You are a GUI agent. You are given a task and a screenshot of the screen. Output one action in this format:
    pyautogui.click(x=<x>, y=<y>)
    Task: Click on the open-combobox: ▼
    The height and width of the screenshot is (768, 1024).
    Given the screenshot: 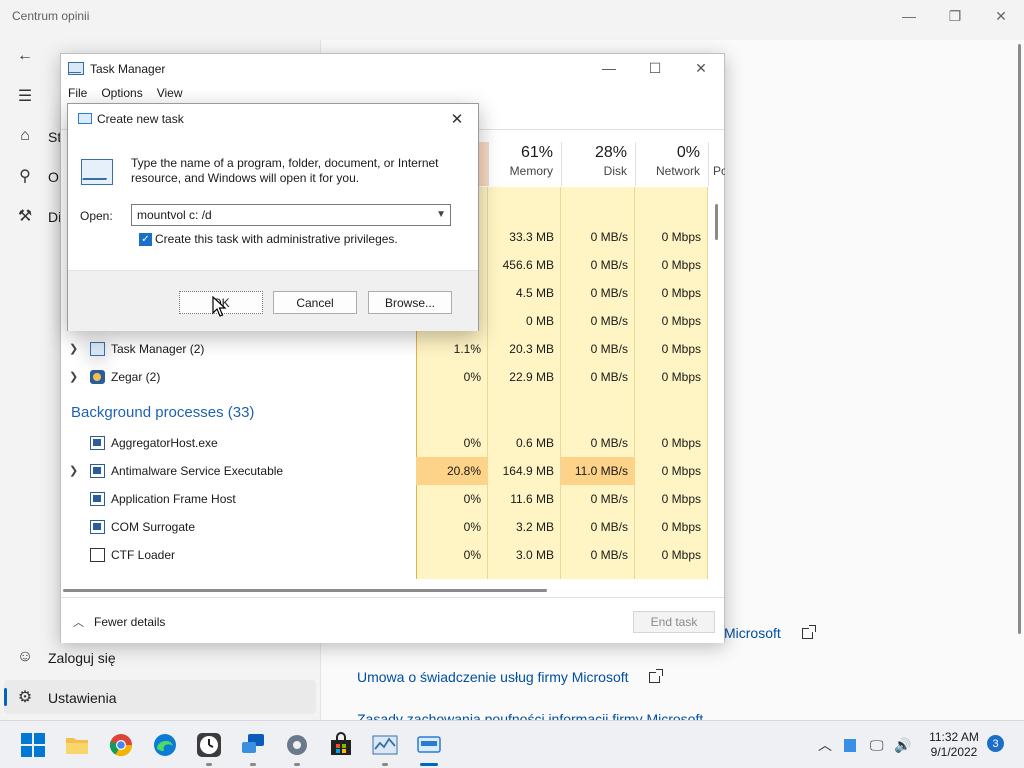 What is the action you would take?
    pyautogui.click(x=291, y=215)
    